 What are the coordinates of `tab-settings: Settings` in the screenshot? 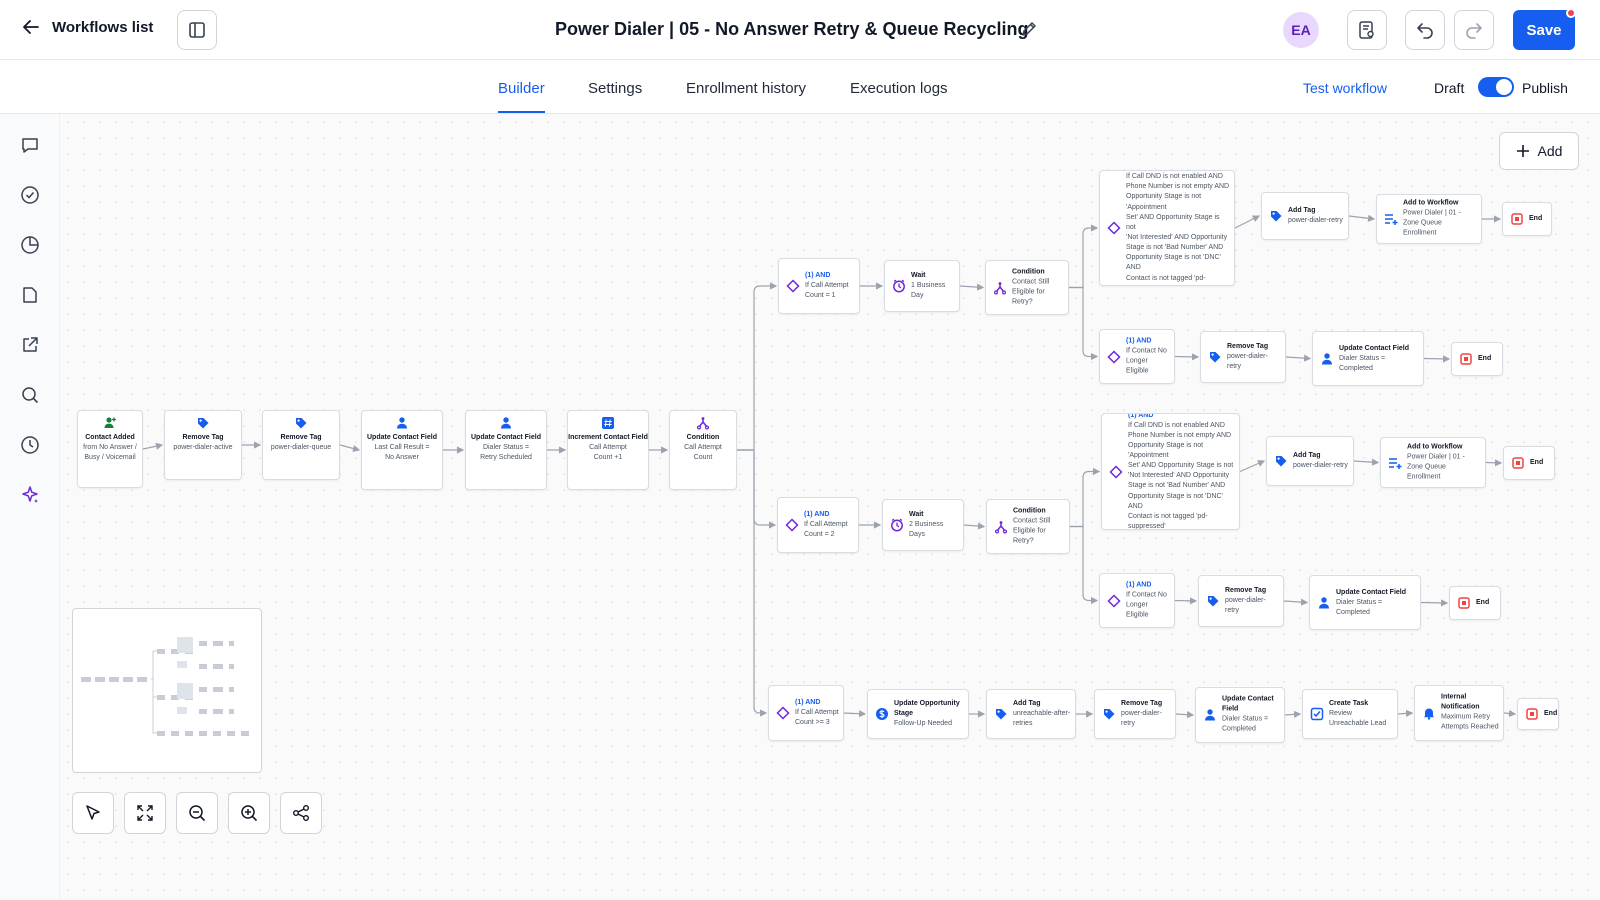 It's located at (615, 95).